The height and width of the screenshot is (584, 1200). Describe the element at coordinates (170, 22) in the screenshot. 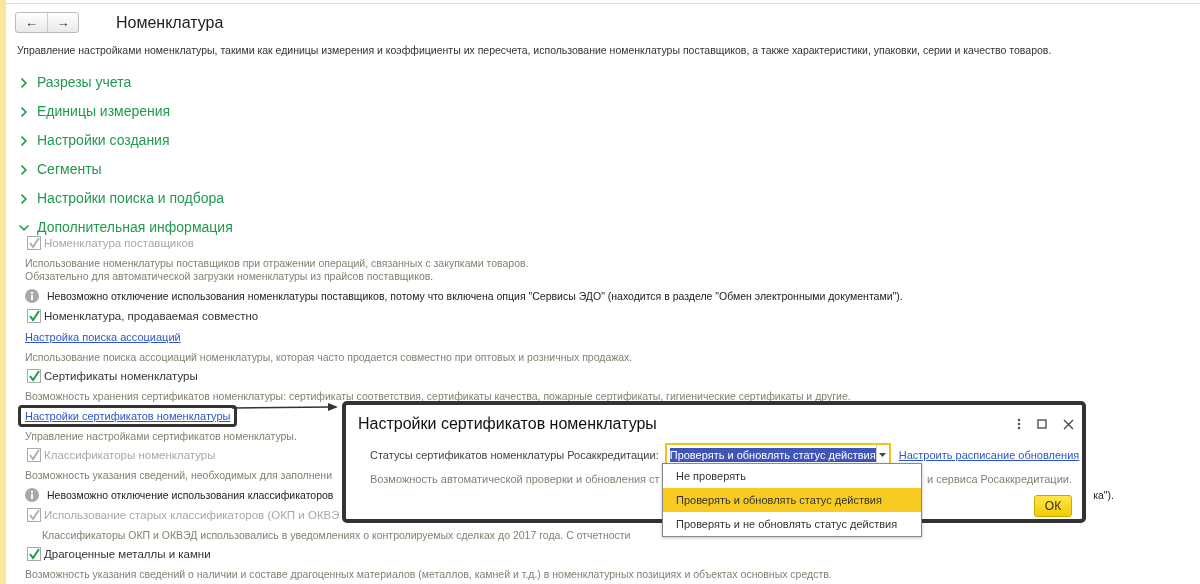

I see `window-title: Номенклатура` at that location.